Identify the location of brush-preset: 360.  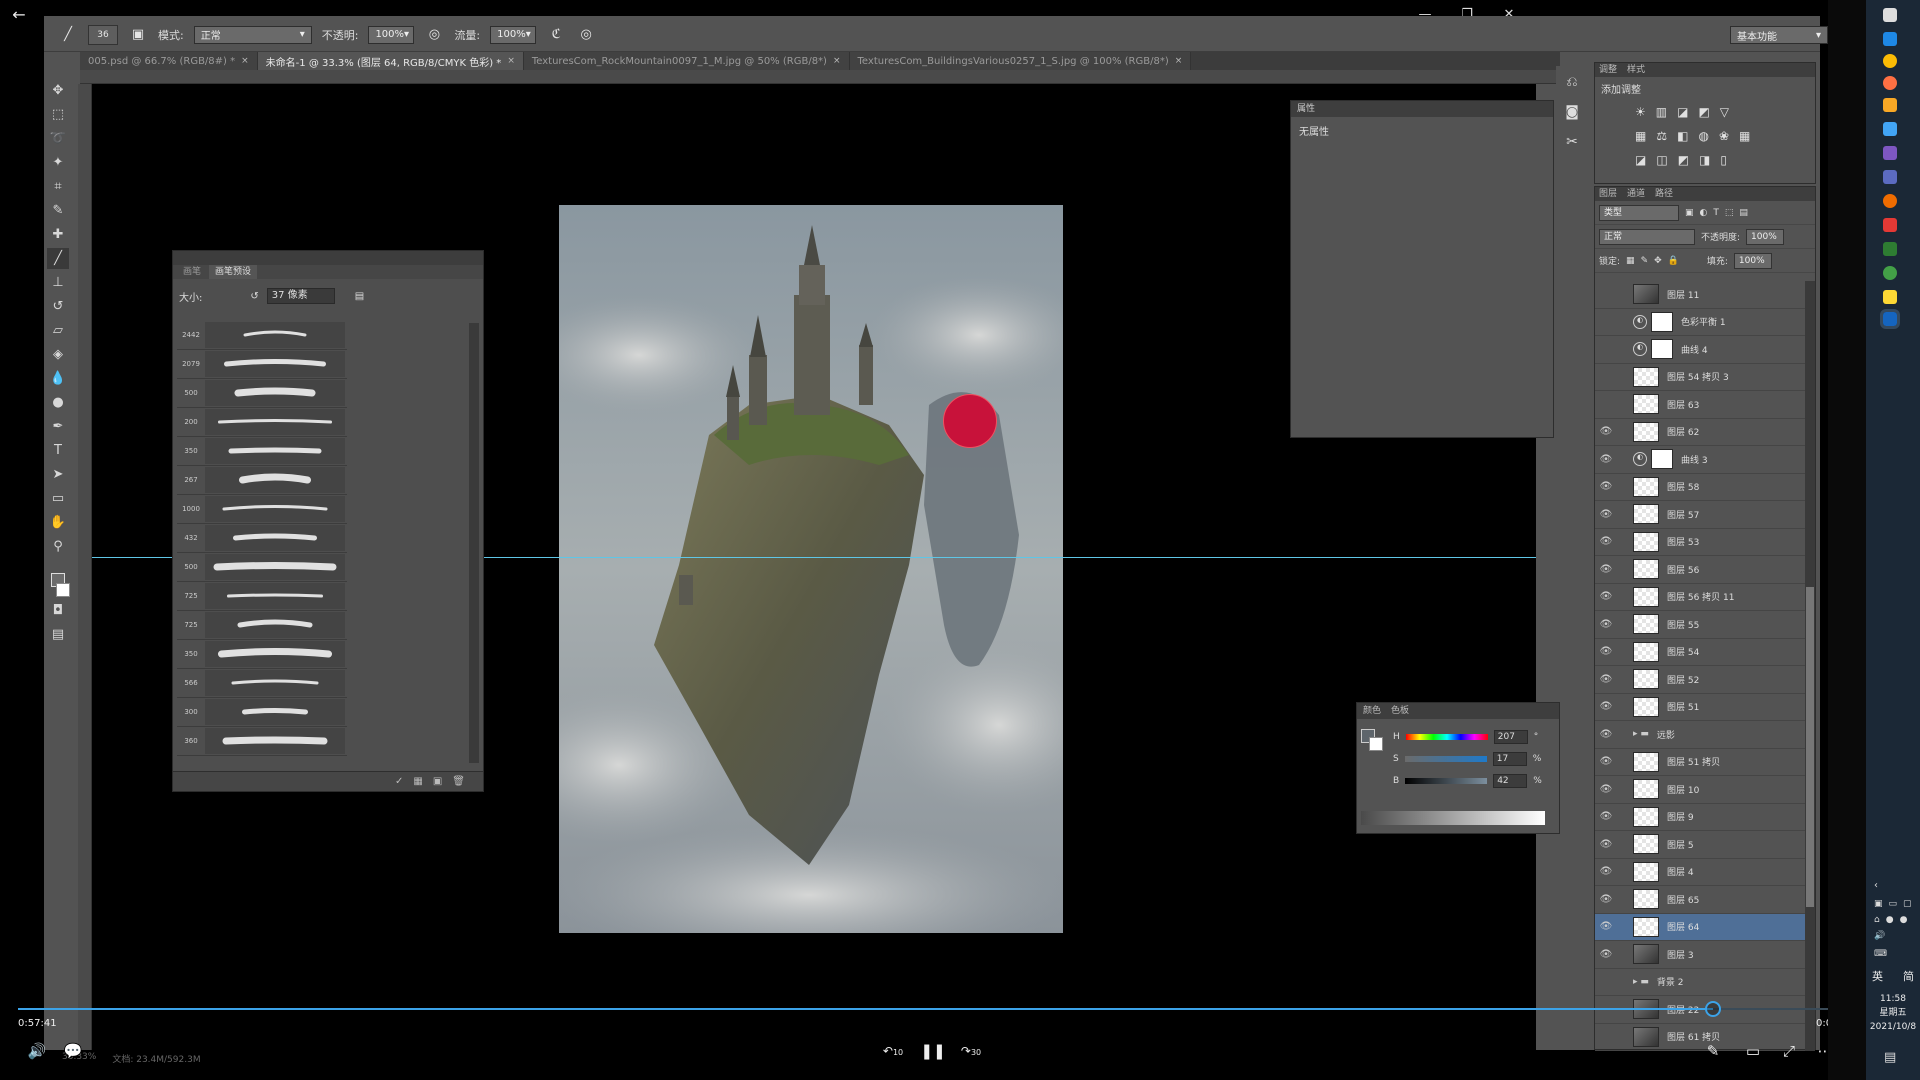
(262, 741).